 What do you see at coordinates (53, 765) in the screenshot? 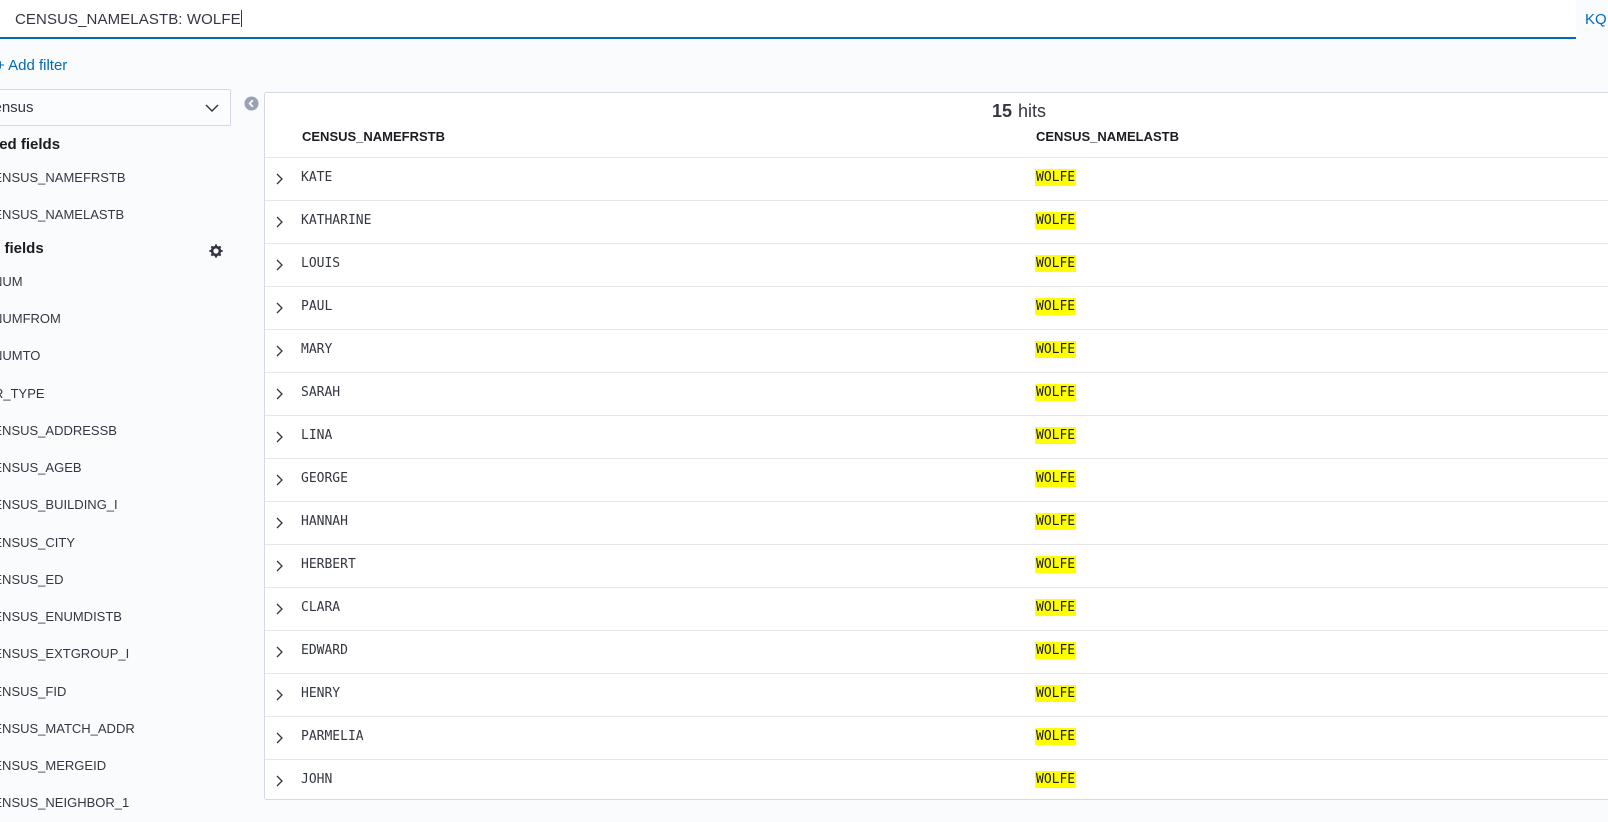
I see `available-field: CENSUS_MERGEID` at bounding box center [53, 765].